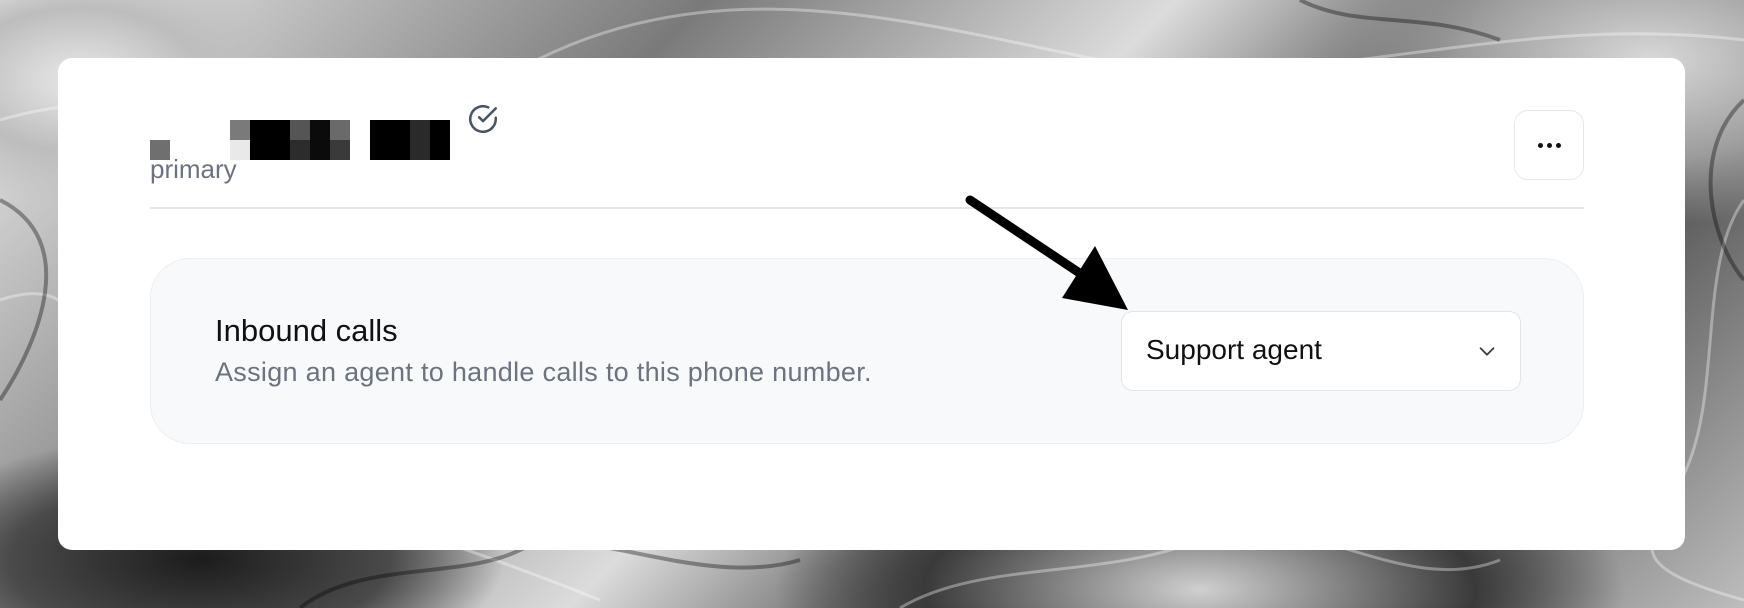 This screenshot has width=1744, height=608. I want to click on inbound-calls-title: Inbound calls, so click(306, 330).